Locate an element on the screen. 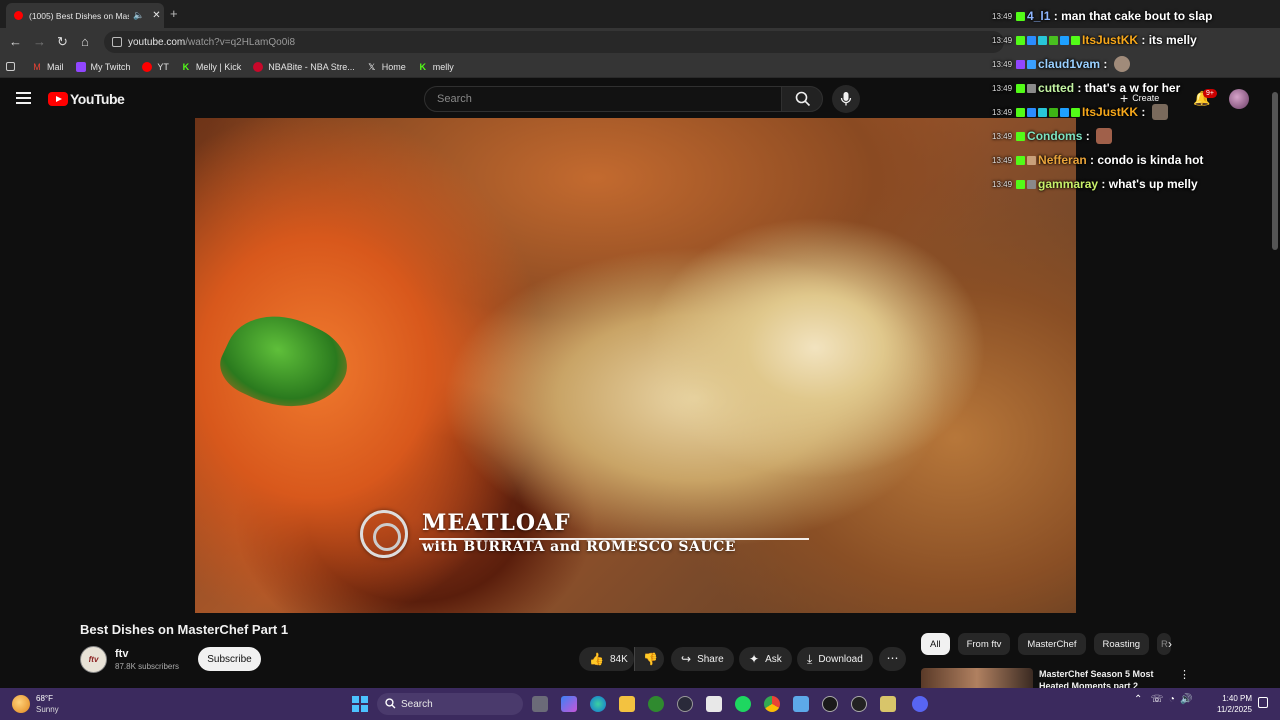  download-icon: ⤓ is located at coordinates (810, 658).